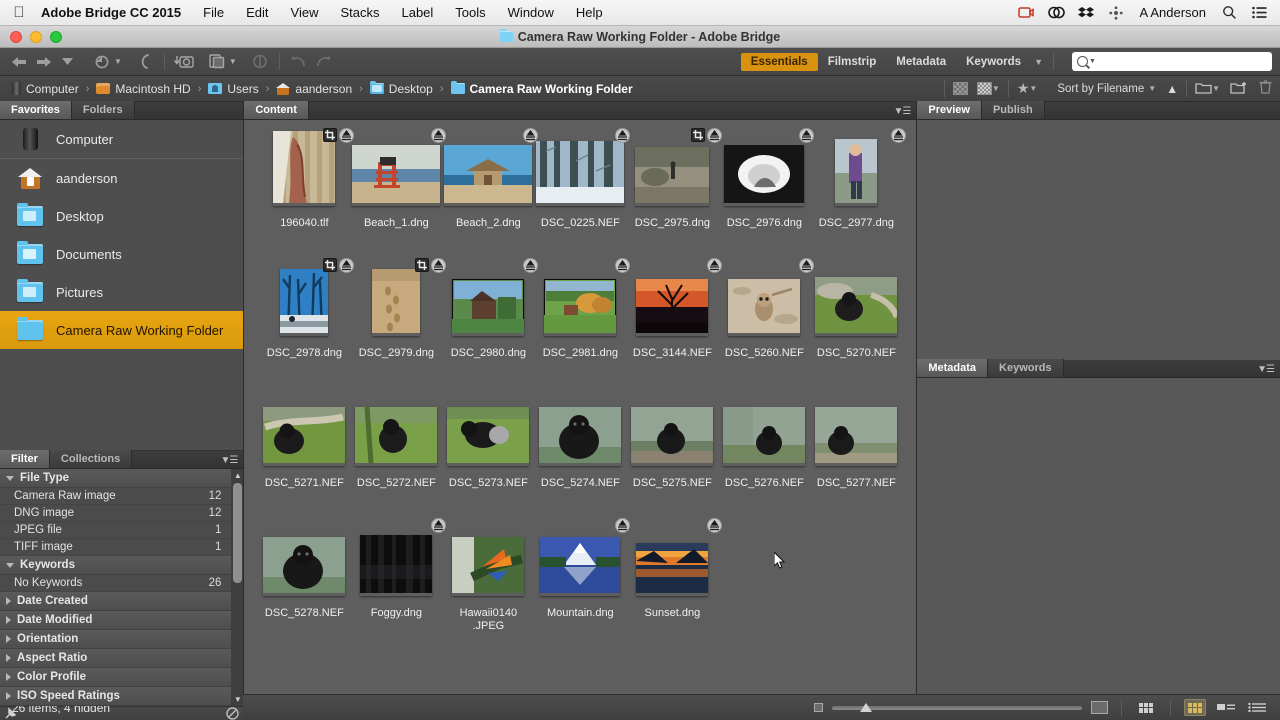 The image size is (1280, 720). What do you see at coordinates (116, 496) in the screenshot?
I see `filter-row-camera-raw-image: Camera Raw image 12` at bounding box center [116, 496].